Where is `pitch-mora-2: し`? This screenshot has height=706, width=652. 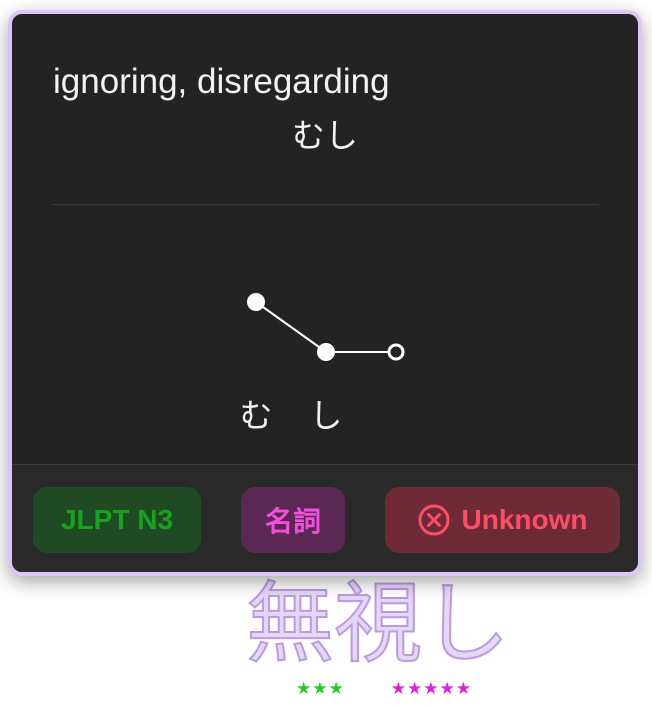
pitch-mora-2: し is located at coordinates (326, 415).